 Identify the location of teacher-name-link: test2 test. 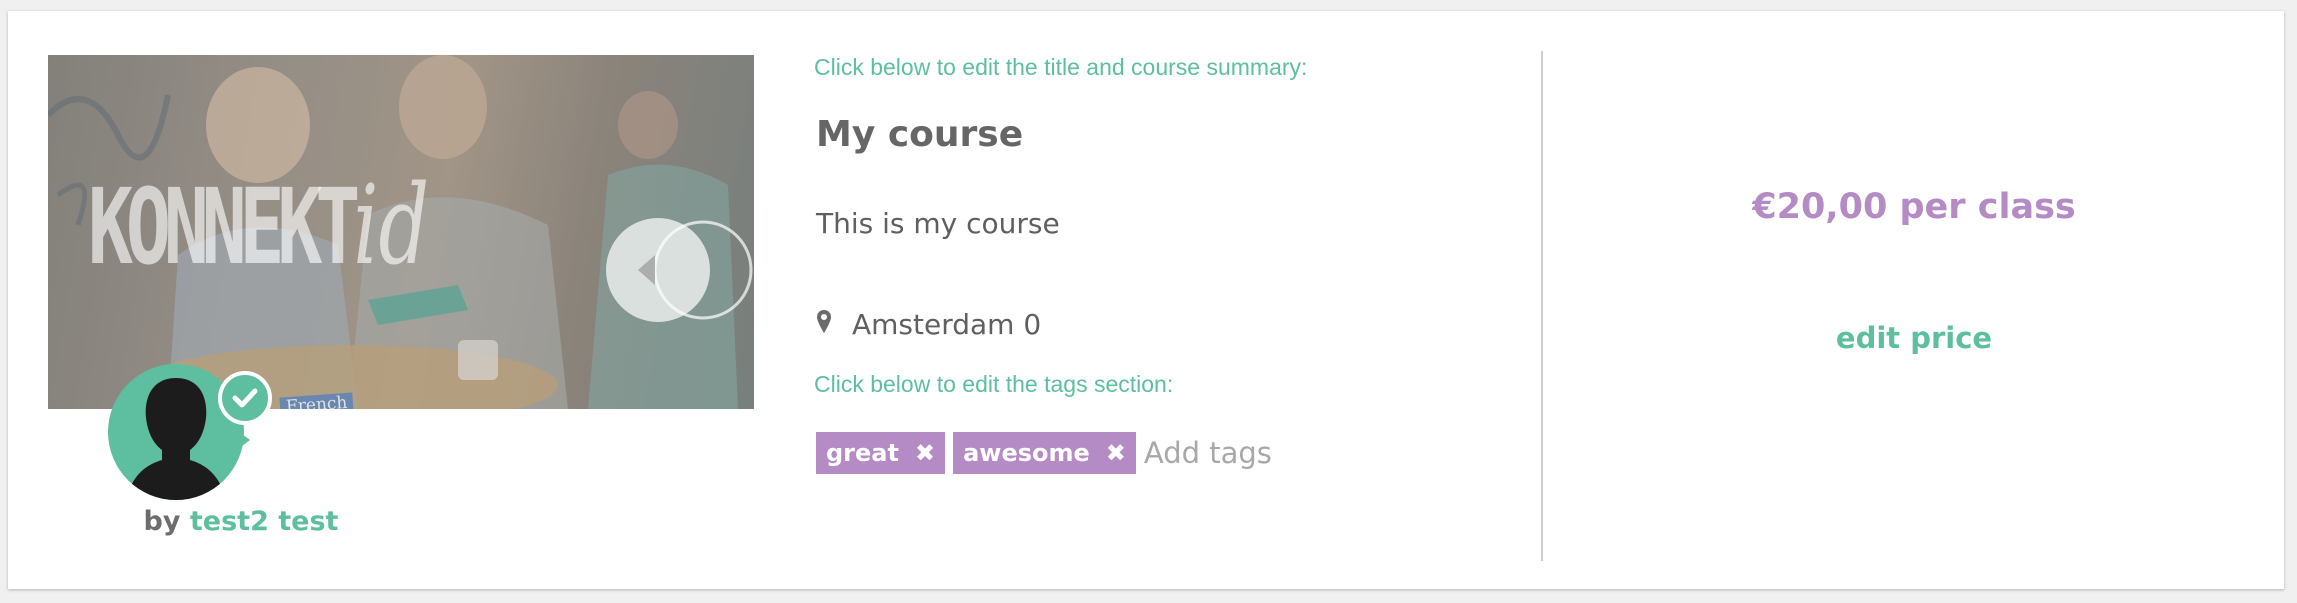
(264, 521).